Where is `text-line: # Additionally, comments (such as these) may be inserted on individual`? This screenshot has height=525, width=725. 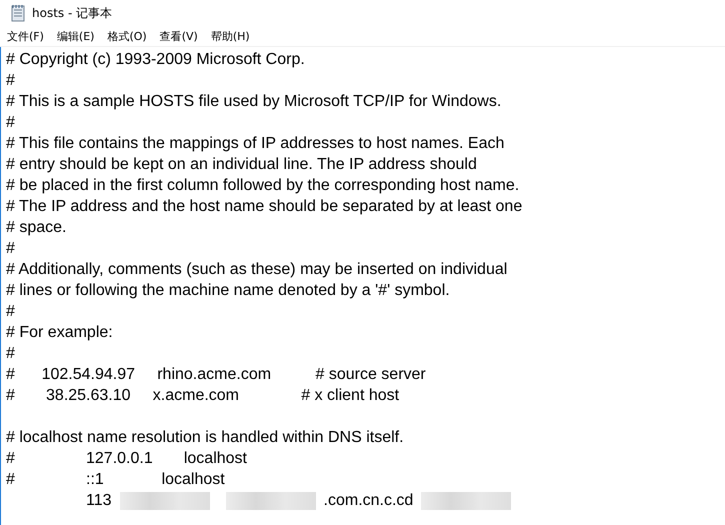
text-line: # Additionally, comments (such as these) may be inserted on individual is located at coordinates (257, 270).